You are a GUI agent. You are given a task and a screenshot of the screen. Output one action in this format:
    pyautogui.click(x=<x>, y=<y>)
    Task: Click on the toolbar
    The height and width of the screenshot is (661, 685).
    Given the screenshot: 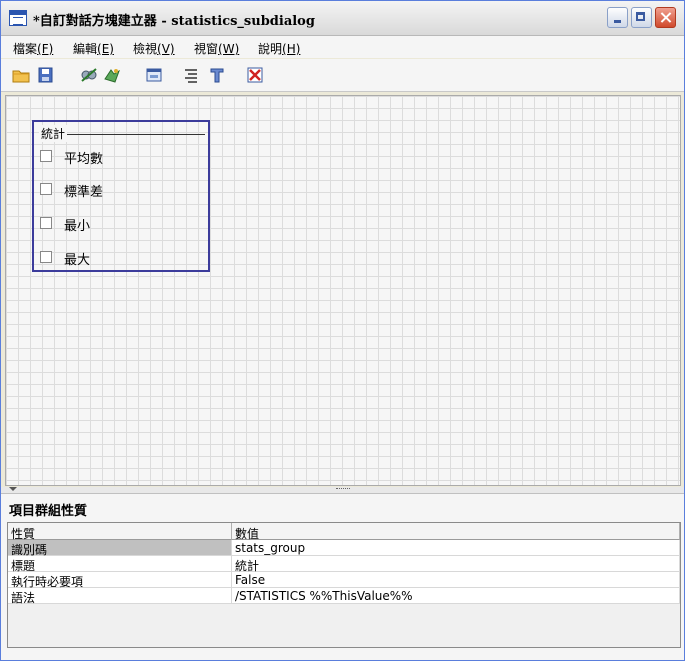 What is the action you would take?
    pyautogui.click(x=342, y=75)
    